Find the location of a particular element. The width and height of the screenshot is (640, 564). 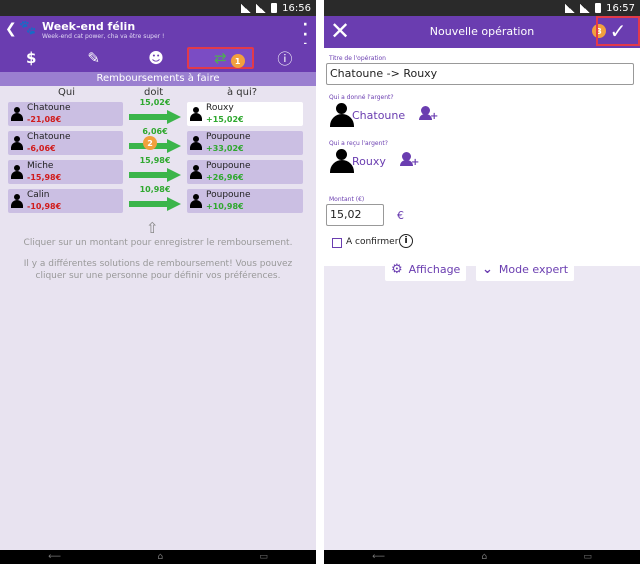

creditor-balance: +33,02€ is located at coordinates (225, 148).